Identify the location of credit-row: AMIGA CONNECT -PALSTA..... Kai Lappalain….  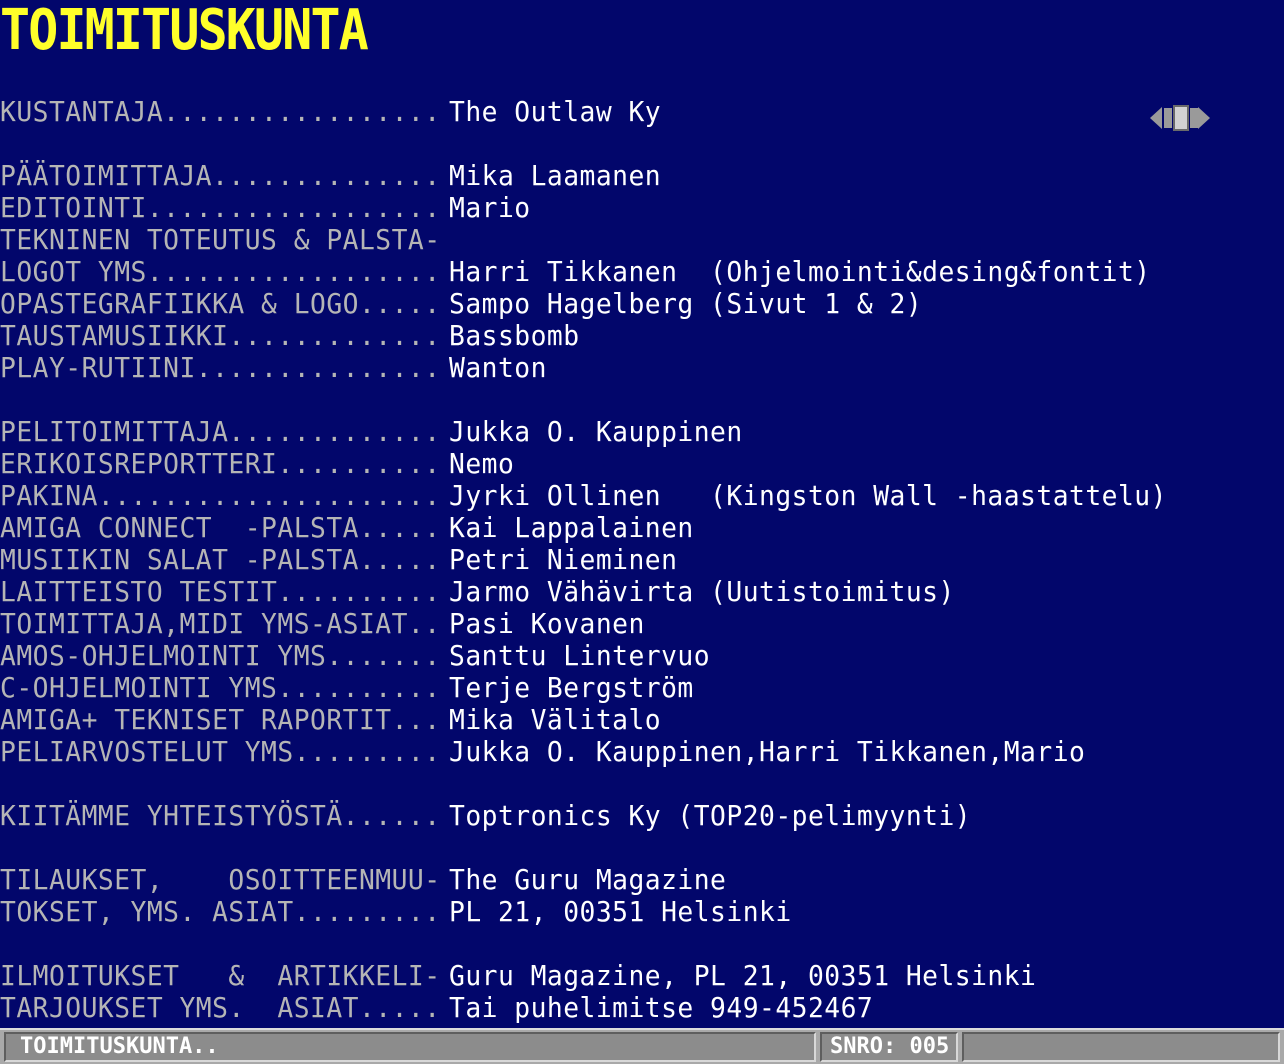
(642, 528).